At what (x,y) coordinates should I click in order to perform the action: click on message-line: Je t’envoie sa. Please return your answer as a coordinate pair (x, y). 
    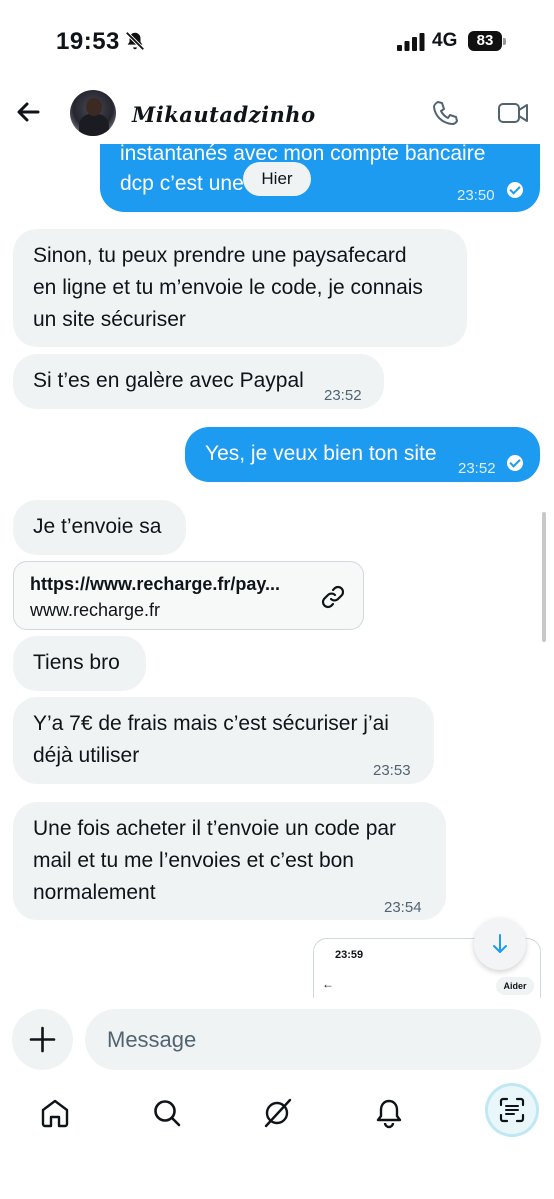
    Looking at the image, I should click on (97, 526).